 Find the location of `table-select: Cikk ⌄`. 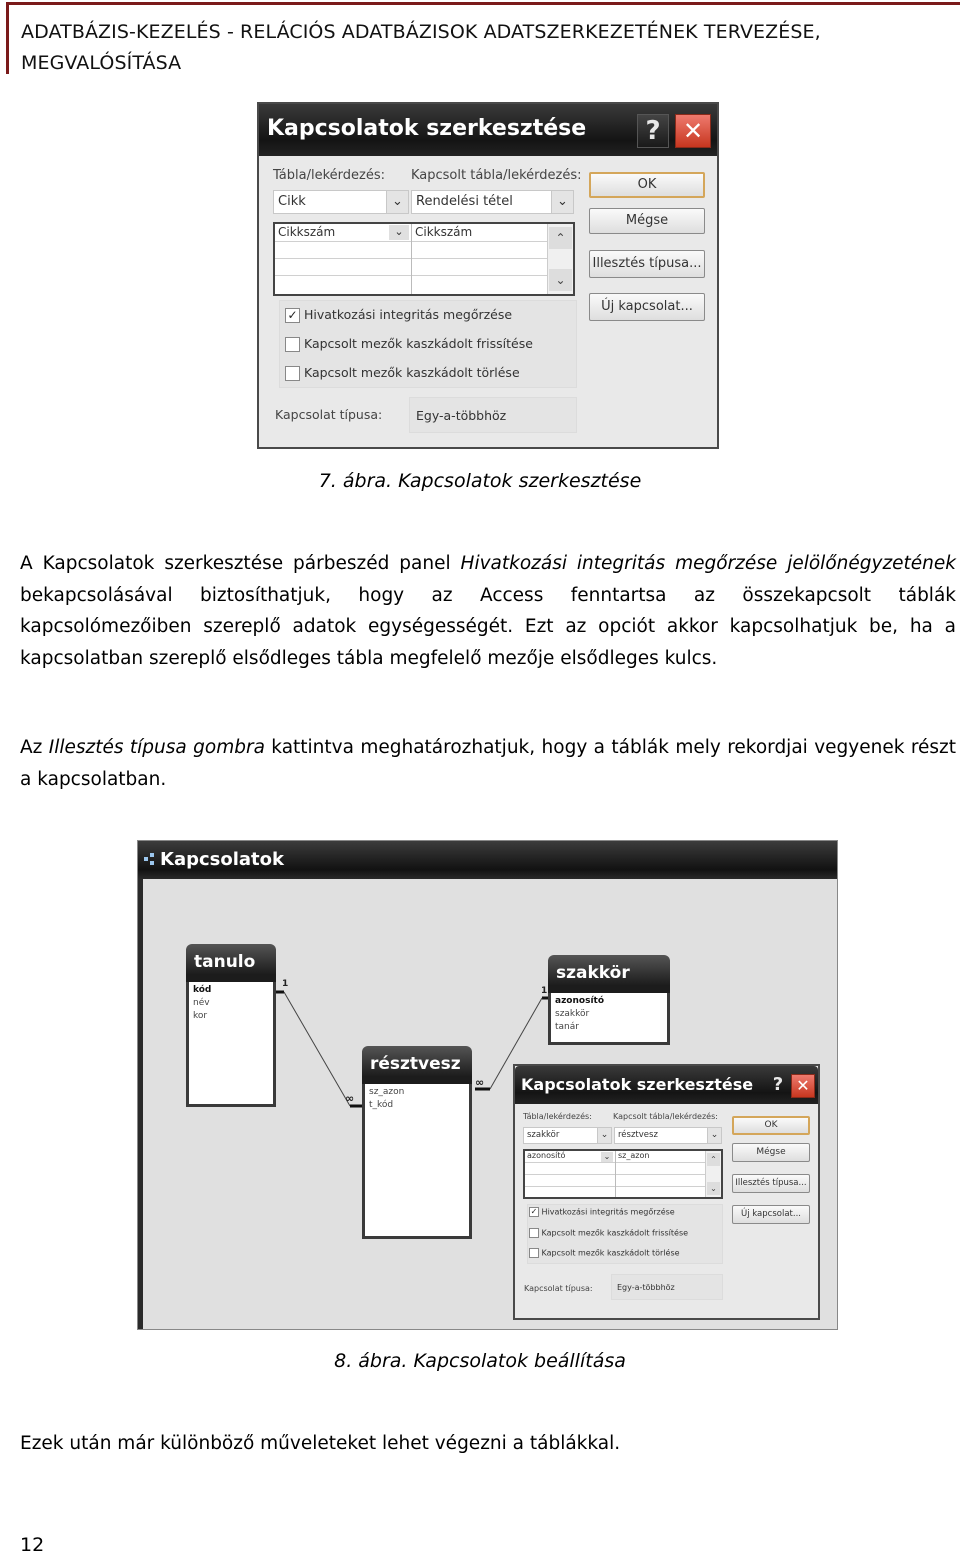

table-select: Cikk ⌄ is located at coordinates (341, 202).